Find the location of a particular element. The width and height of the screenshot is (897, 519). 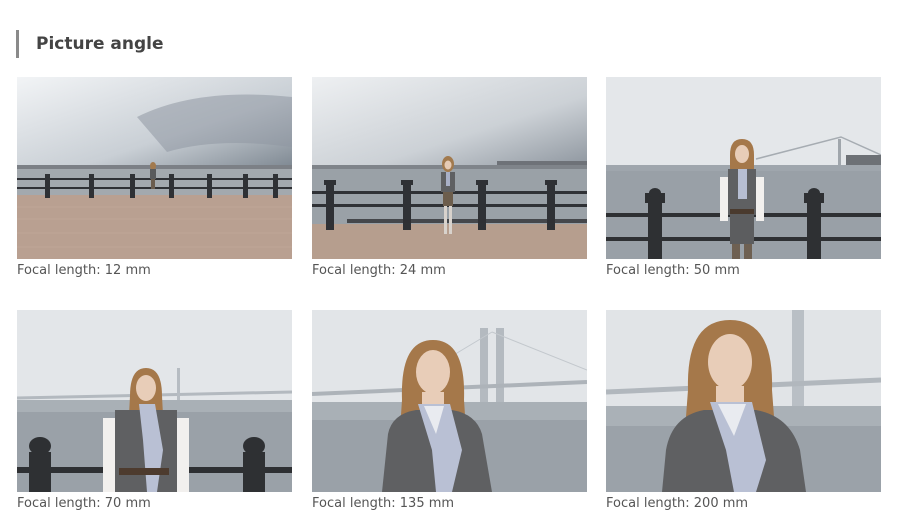

caption-focal-135mm: Focal length: 135 mm is located at coordinates (383, 503).